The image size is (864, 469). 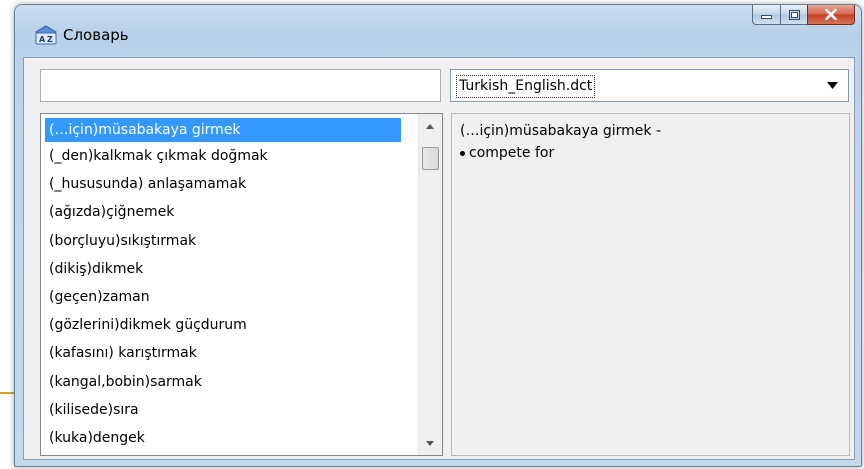 I want to click on minimize-button, so click(x=766, y=15).